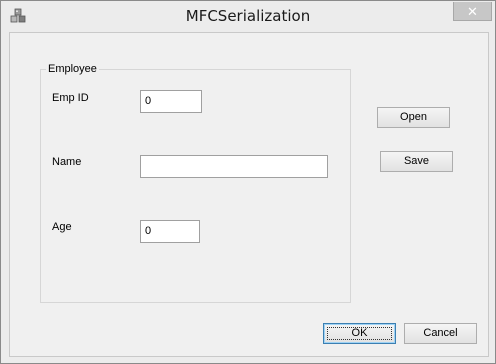 Image resolution: width=496 pixels, height=364 pixels. What do you see at coordinates (67, 162) in the screenshot?
I see `name-label: Name` at bounding box center [67, 162].